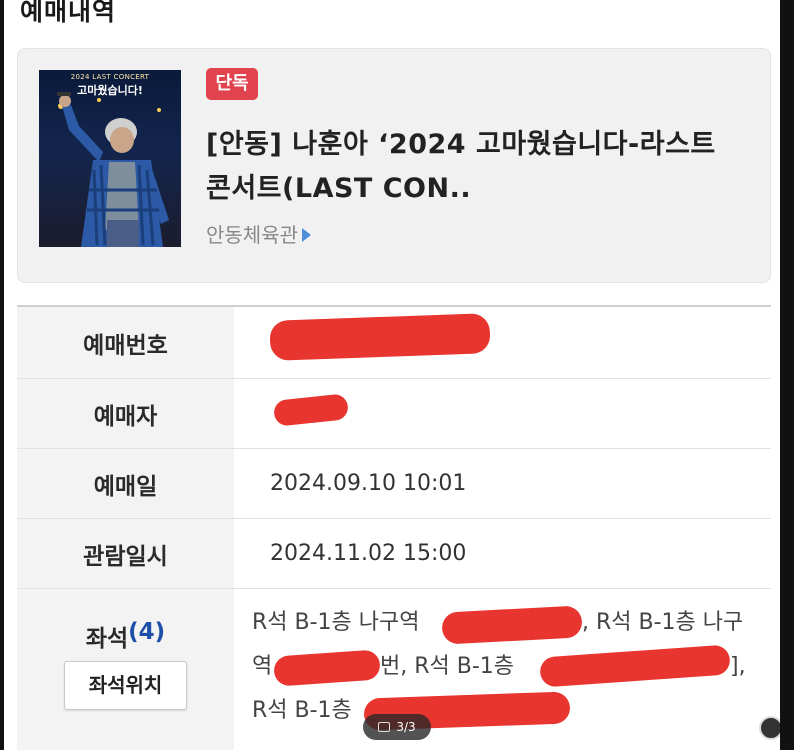 Image resolution: width=794 pixels, height=750 pixels. I want to click on event-poster: 2024 LAST CONCERT 고마웠습니다!, so click(110, 158).